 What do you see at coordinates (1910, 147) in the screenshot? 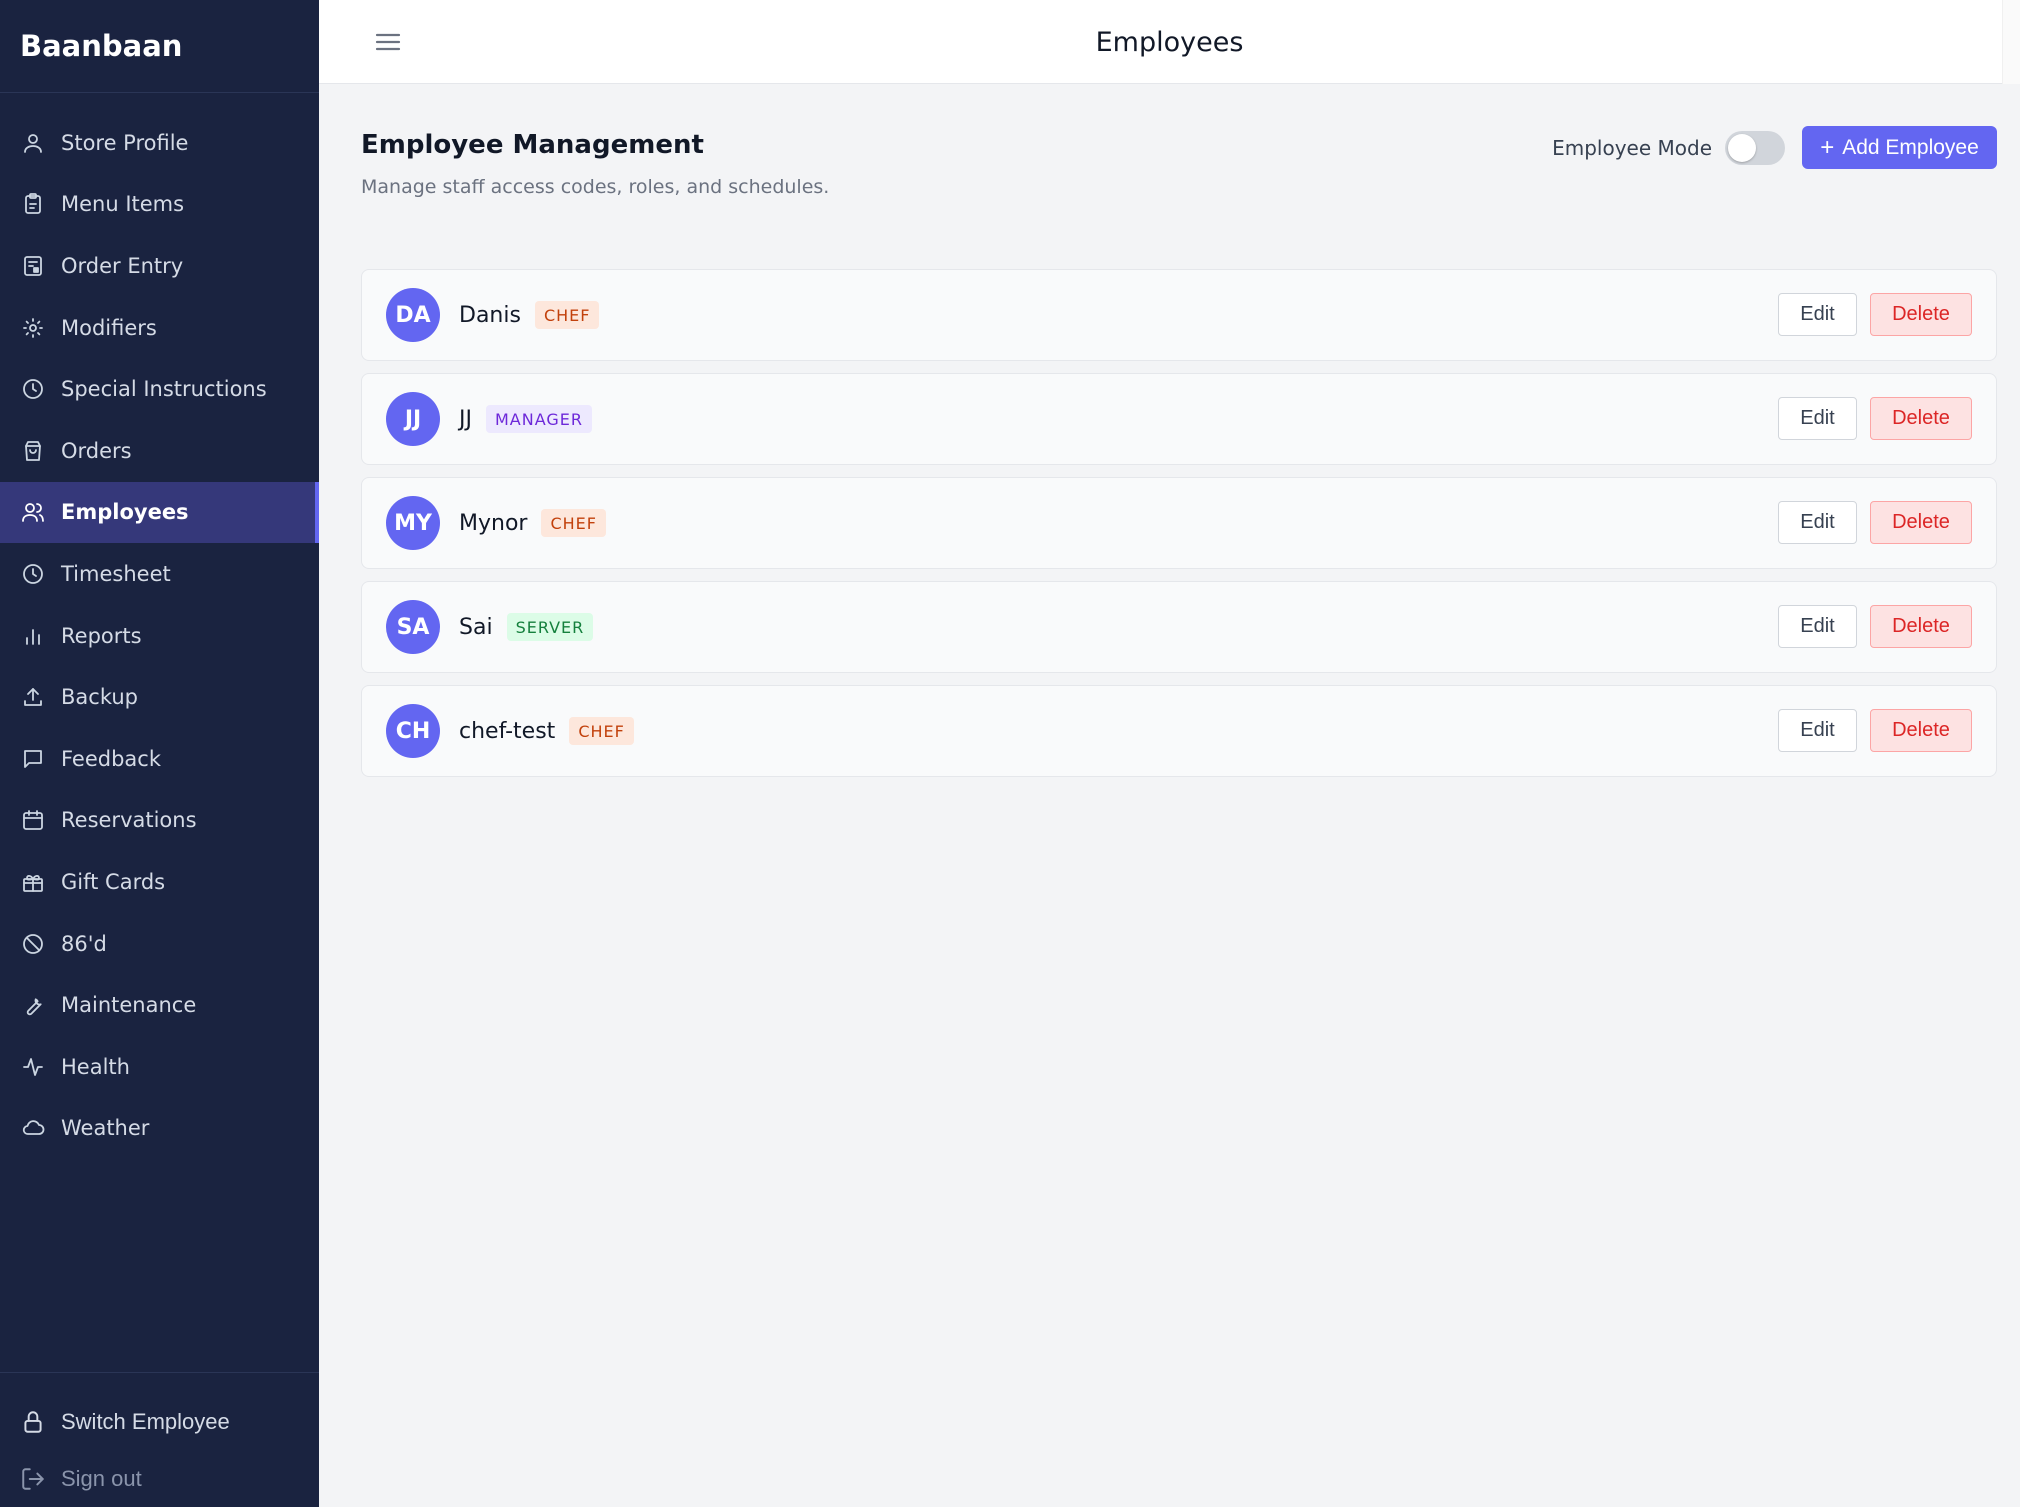
I see `add-employee-label: Add Employee` at bounding box center [1910, 147].